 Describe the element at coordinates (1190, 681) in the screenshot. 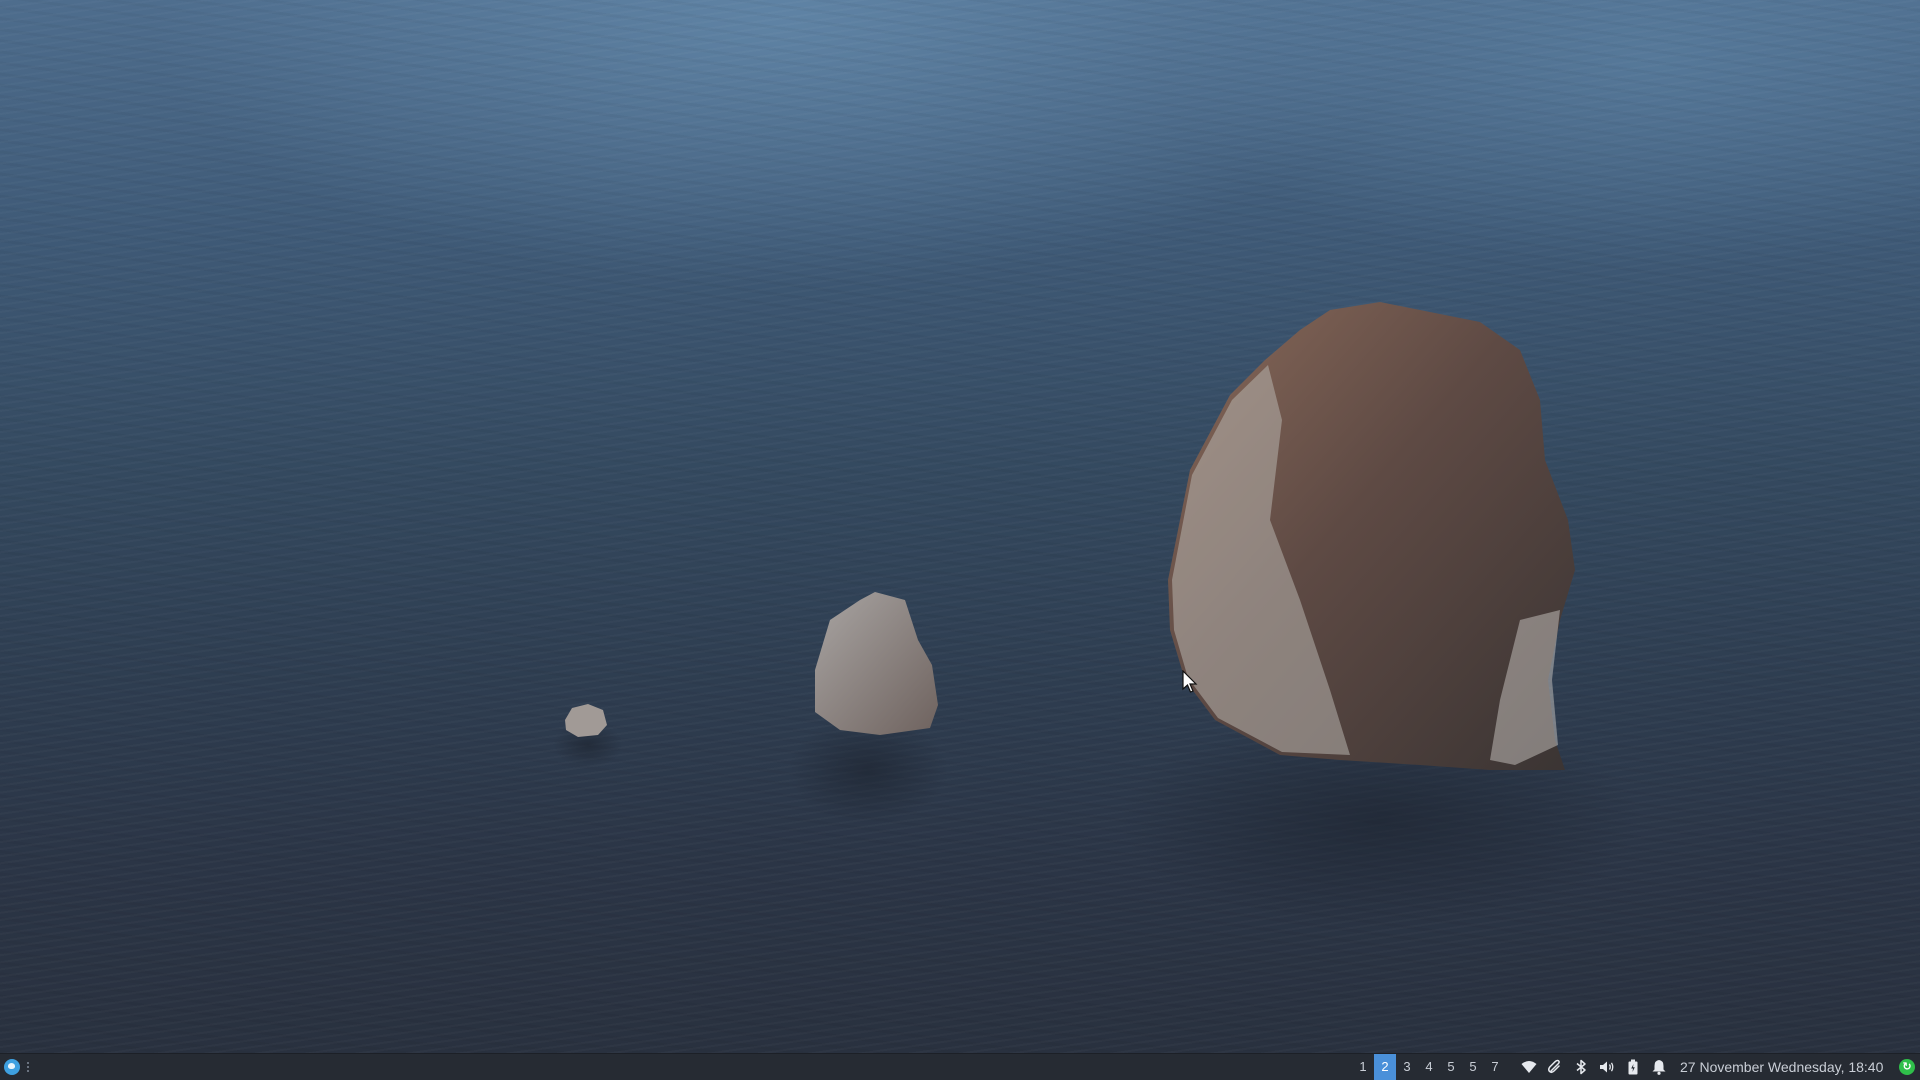

I see `mouse-cursor-icon` at that location.